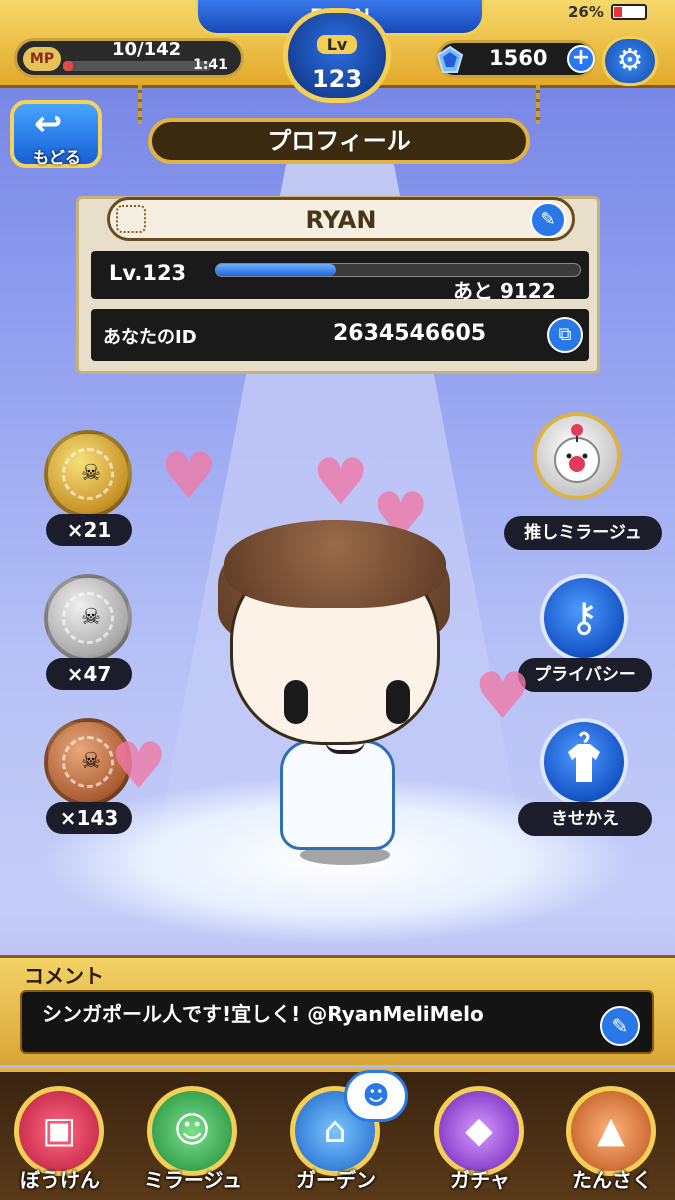 The image size is (675, 1200). I want to click on level-badge: Lv 123, so click(337, 55).